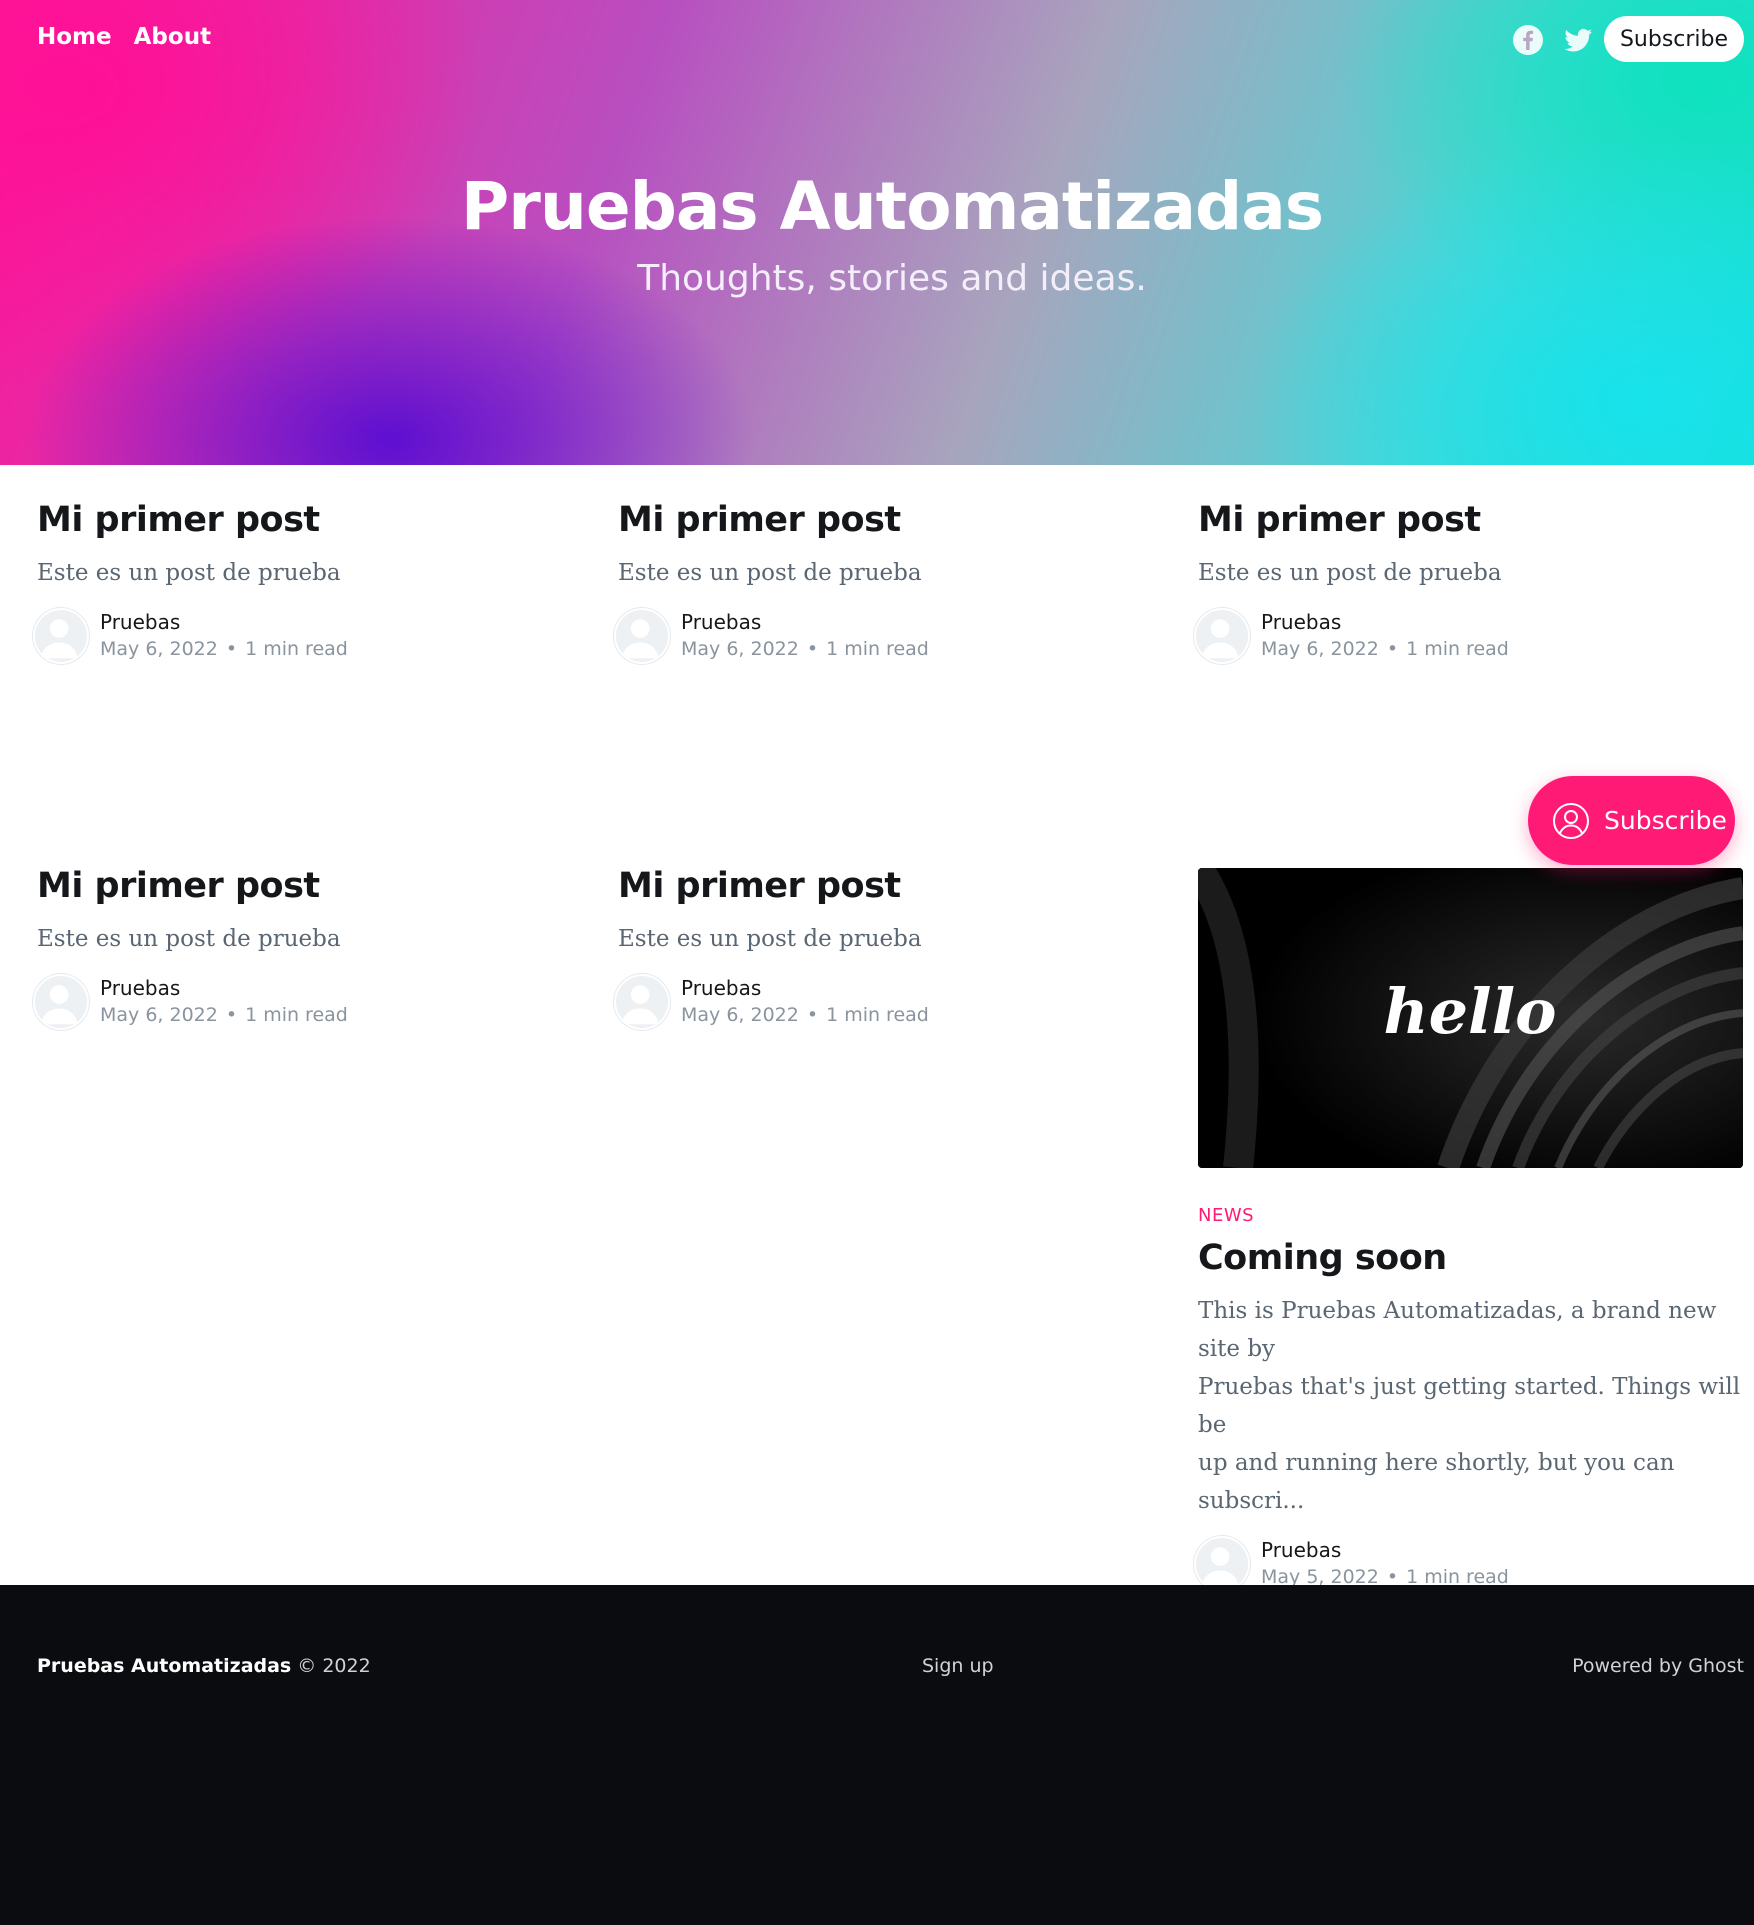 The width and height of the screenshot is (1754, 1925). I want to click on user-icon, so click(1571, 820).